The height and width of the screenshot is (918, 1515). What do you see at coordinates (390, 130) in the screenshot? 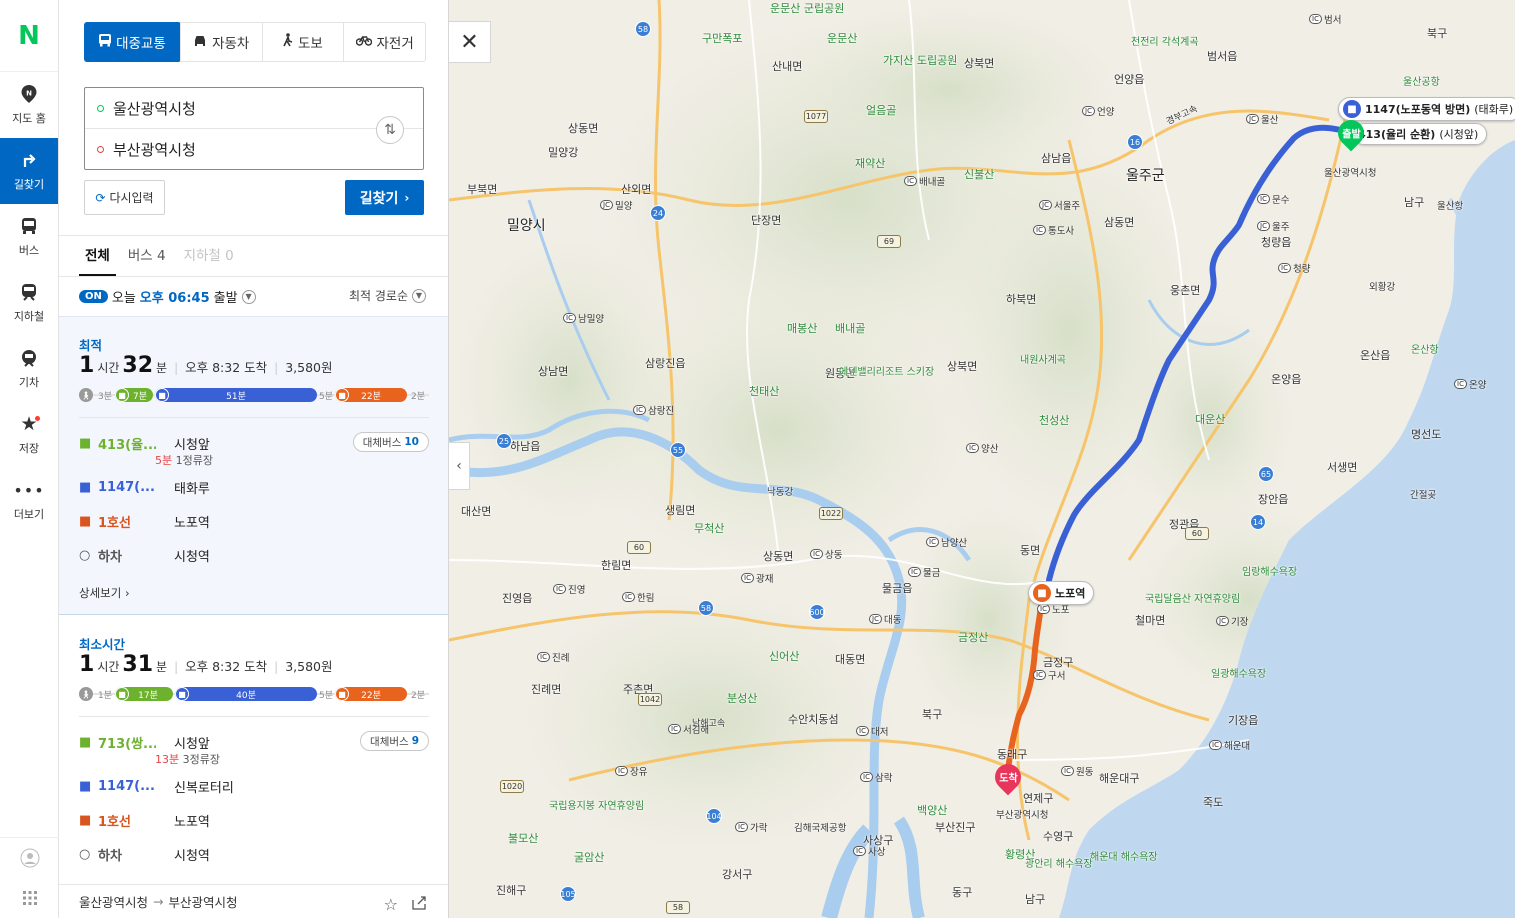
I see `swap-route-button: ⇅` at bounding box center [390, 130].